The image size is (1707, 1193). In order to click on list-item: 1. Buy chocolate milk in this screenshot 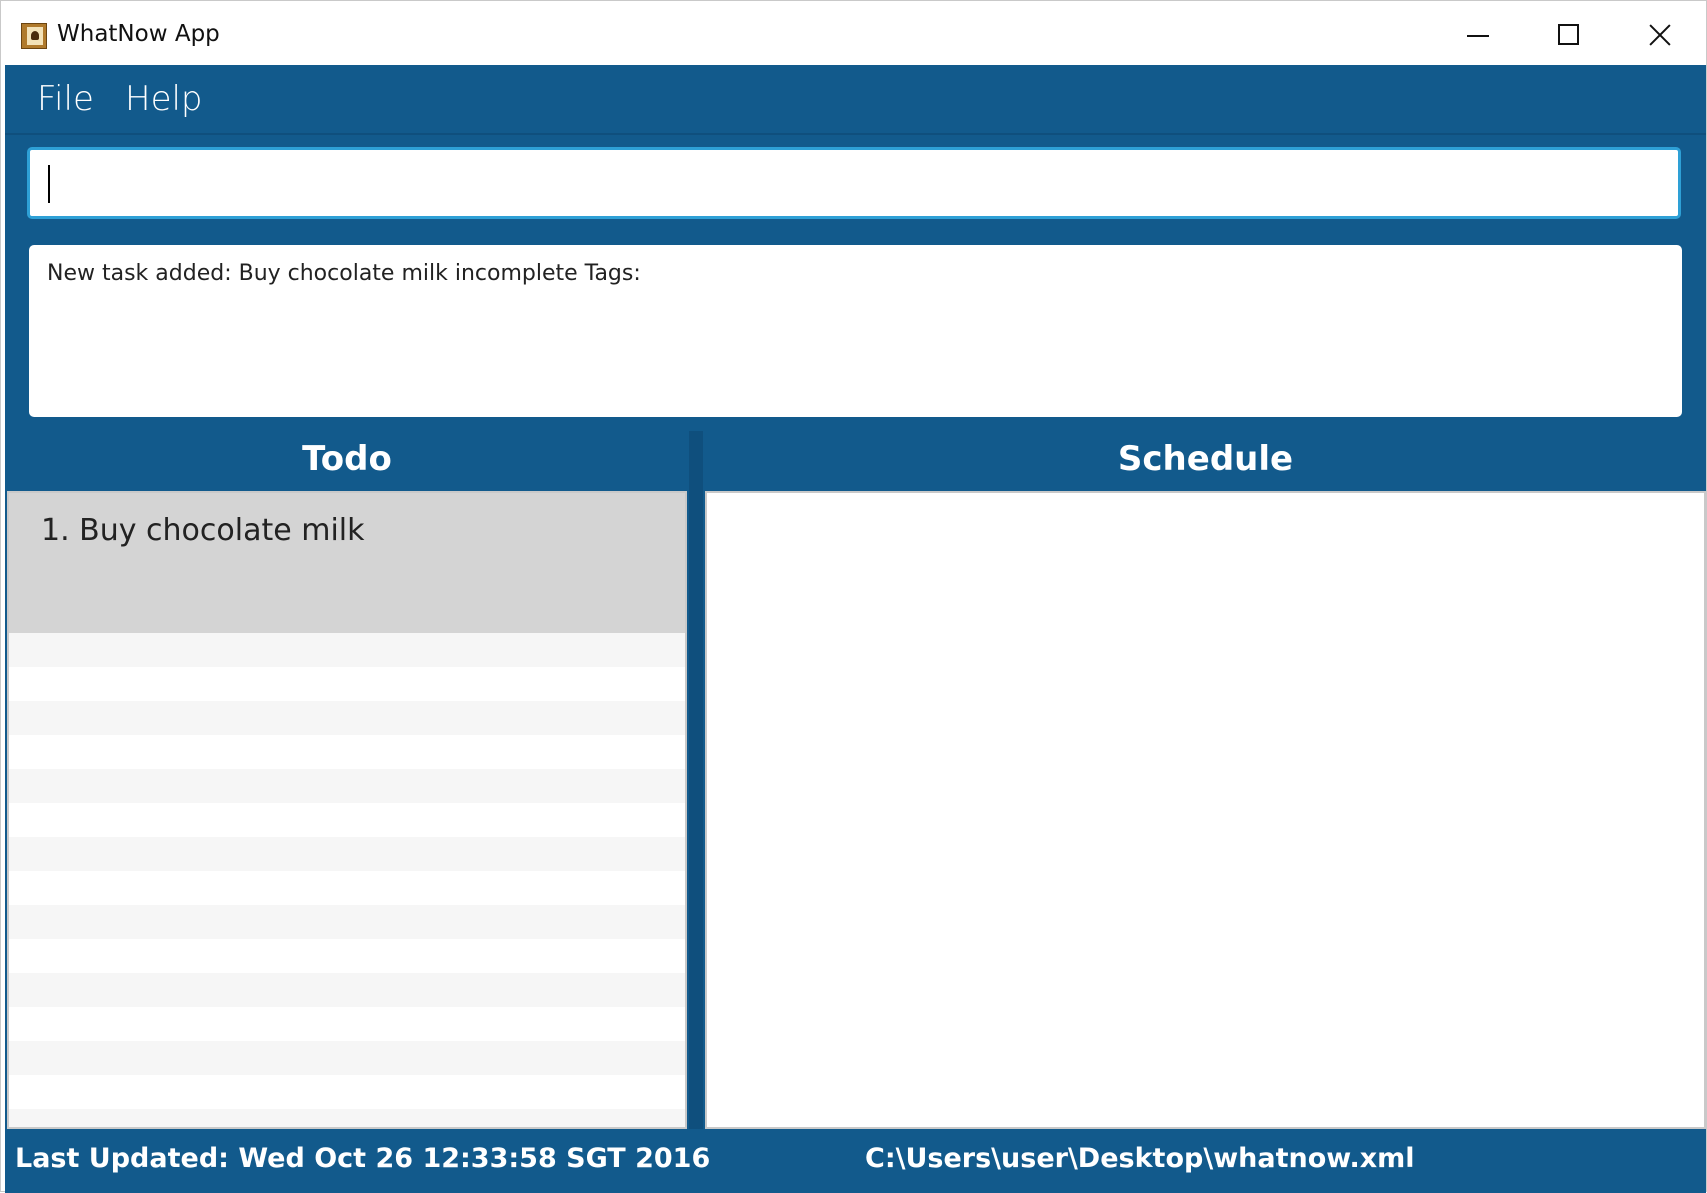, I will do `click(347, 563)`.